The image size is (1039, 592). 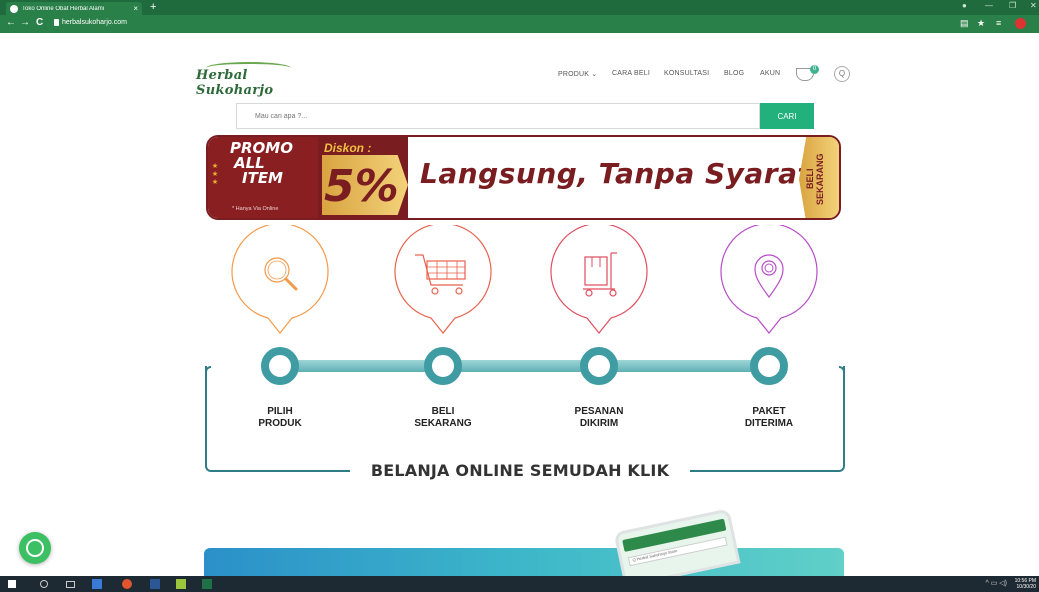 What do you see at coordinates (522, 366) in the screenshot?
I see `steps-track` at bounding box center [522, 366].